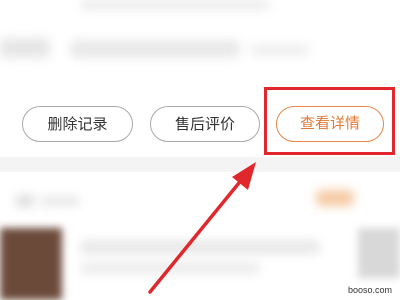 This screenshot has height=300, width=400. I want to click on pointer-arrow, so click(202, 228).